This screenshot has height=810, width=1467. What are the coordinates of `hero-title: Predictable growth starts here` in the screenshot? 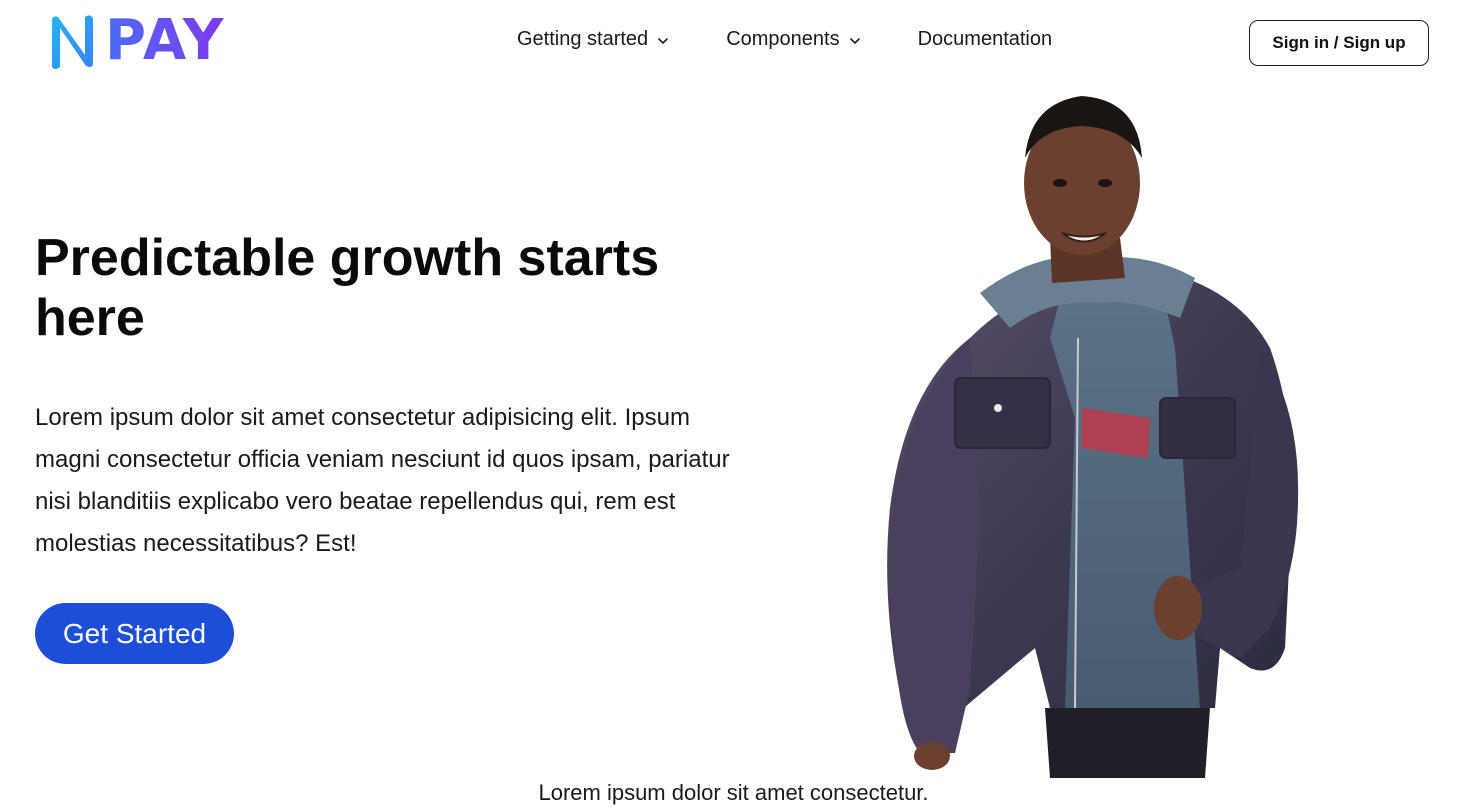 It's located at (347, 288).